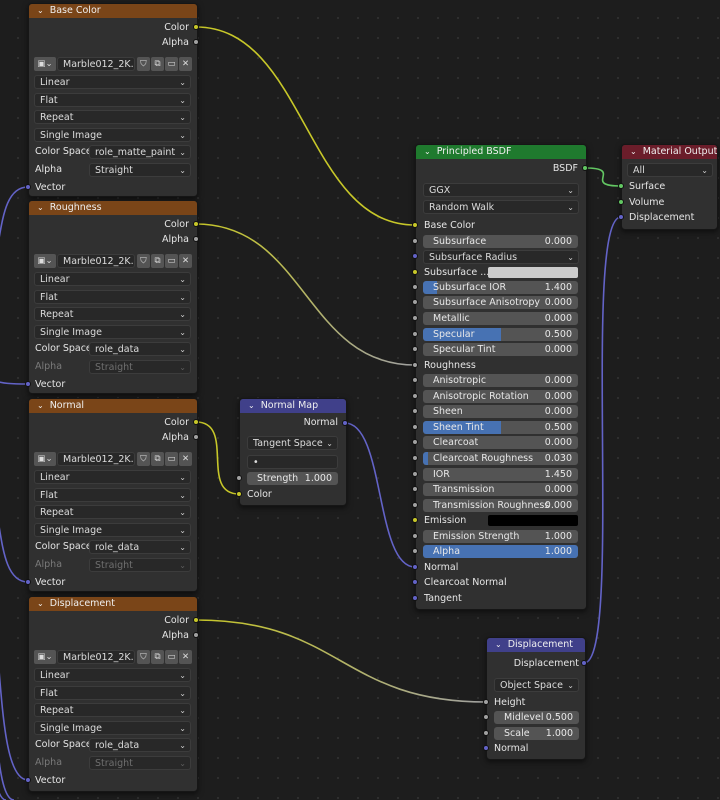 This screenshot has width=720, height=800. What do you see at coordinates (500, 287) in the screenshot?
I see `field-subsurface-ior: Subsurface IOR 1.400` at bounding box center [500, 287].